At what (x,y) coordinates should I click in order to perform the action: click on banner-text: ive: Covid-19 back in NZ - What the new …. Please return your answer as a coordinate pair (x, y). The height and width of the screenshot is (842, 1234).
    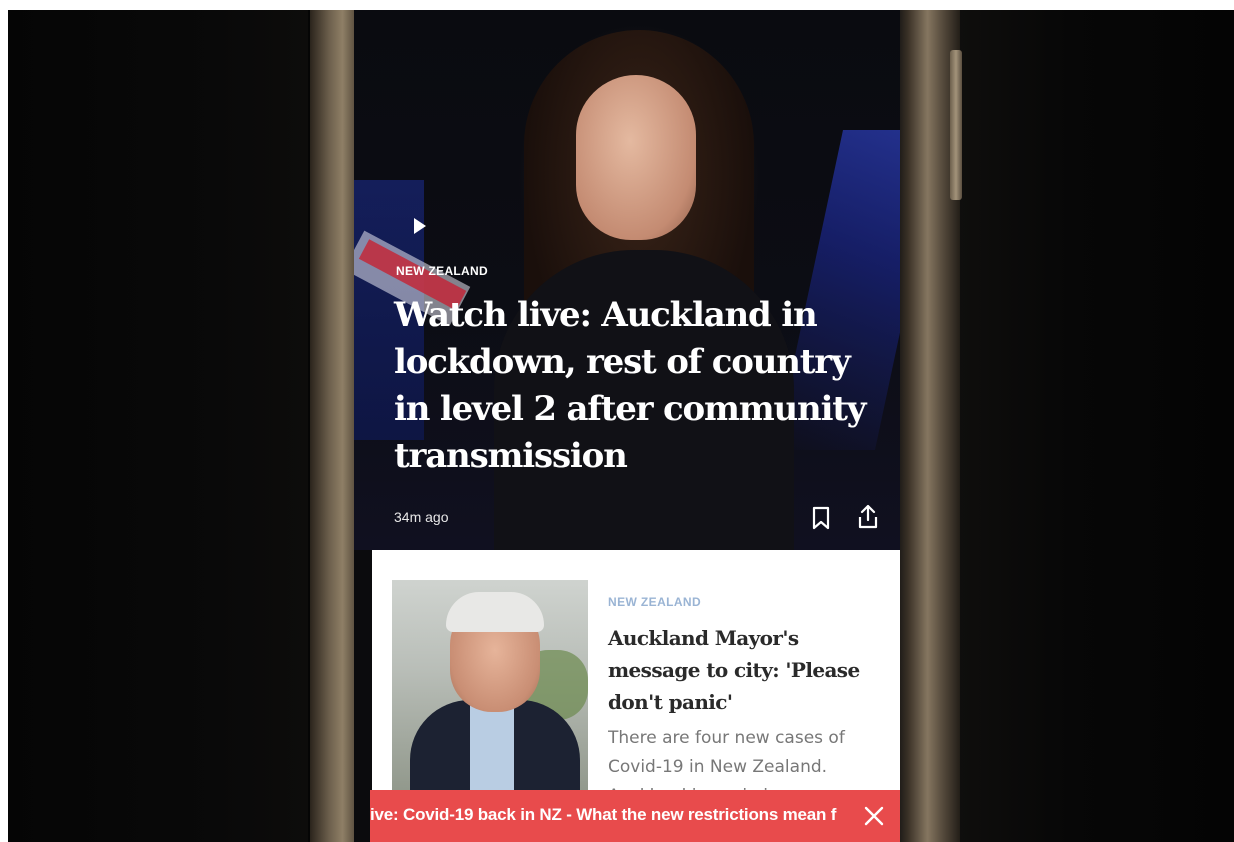
    Looking at the image, I should click on (606, 815).